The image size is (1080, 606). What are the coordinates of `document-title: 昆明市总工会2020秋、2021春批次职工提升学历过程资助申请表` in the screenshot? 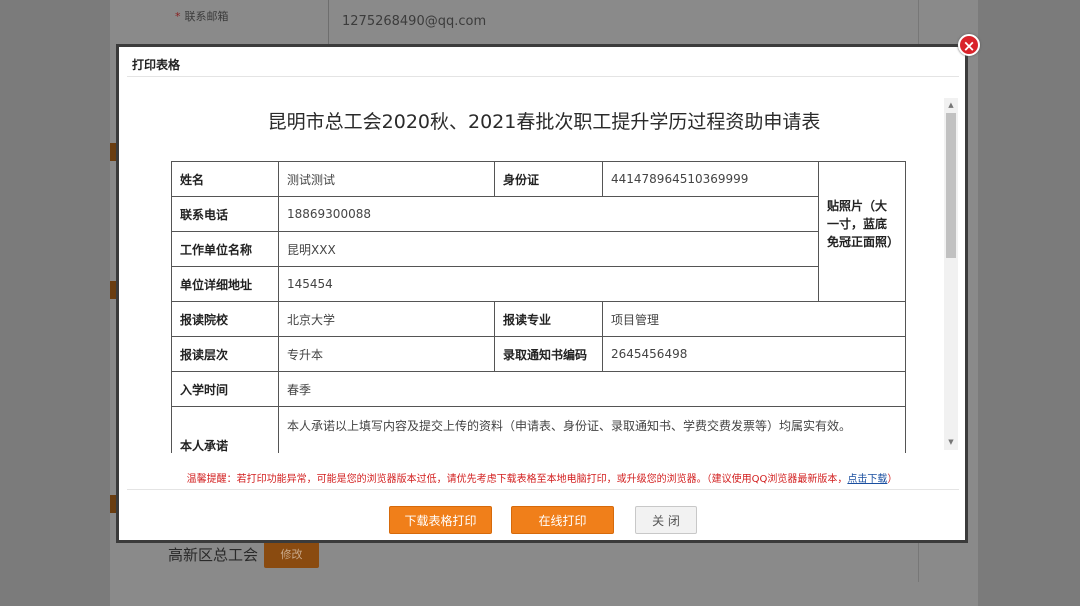 It's located at (544, 122).